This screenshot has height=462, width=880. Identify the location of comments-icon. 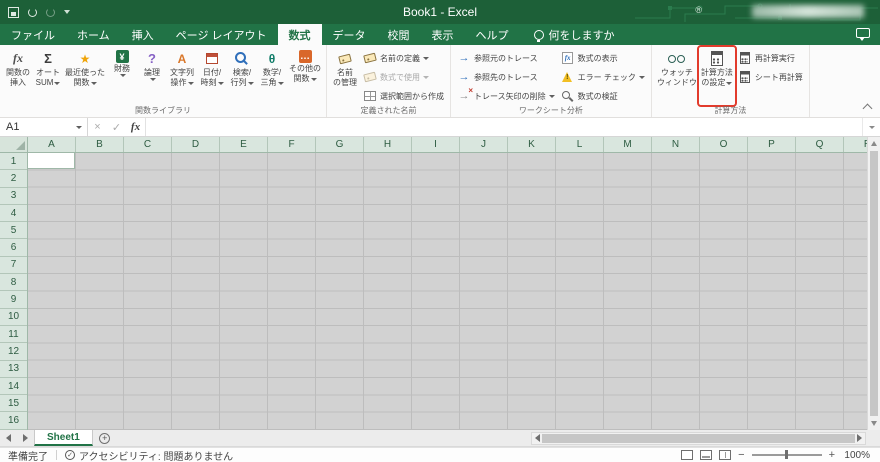
(863, 34).